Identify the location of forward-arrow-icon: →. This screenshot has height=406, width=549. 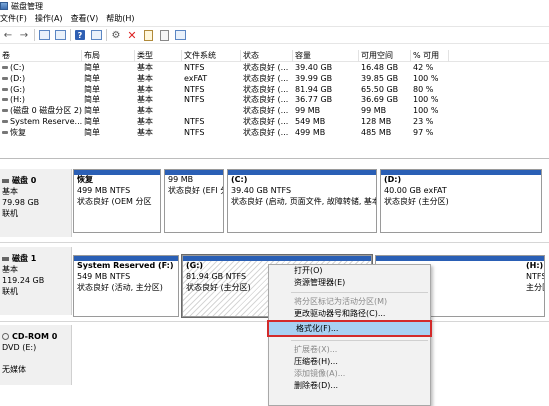
(24, 35).